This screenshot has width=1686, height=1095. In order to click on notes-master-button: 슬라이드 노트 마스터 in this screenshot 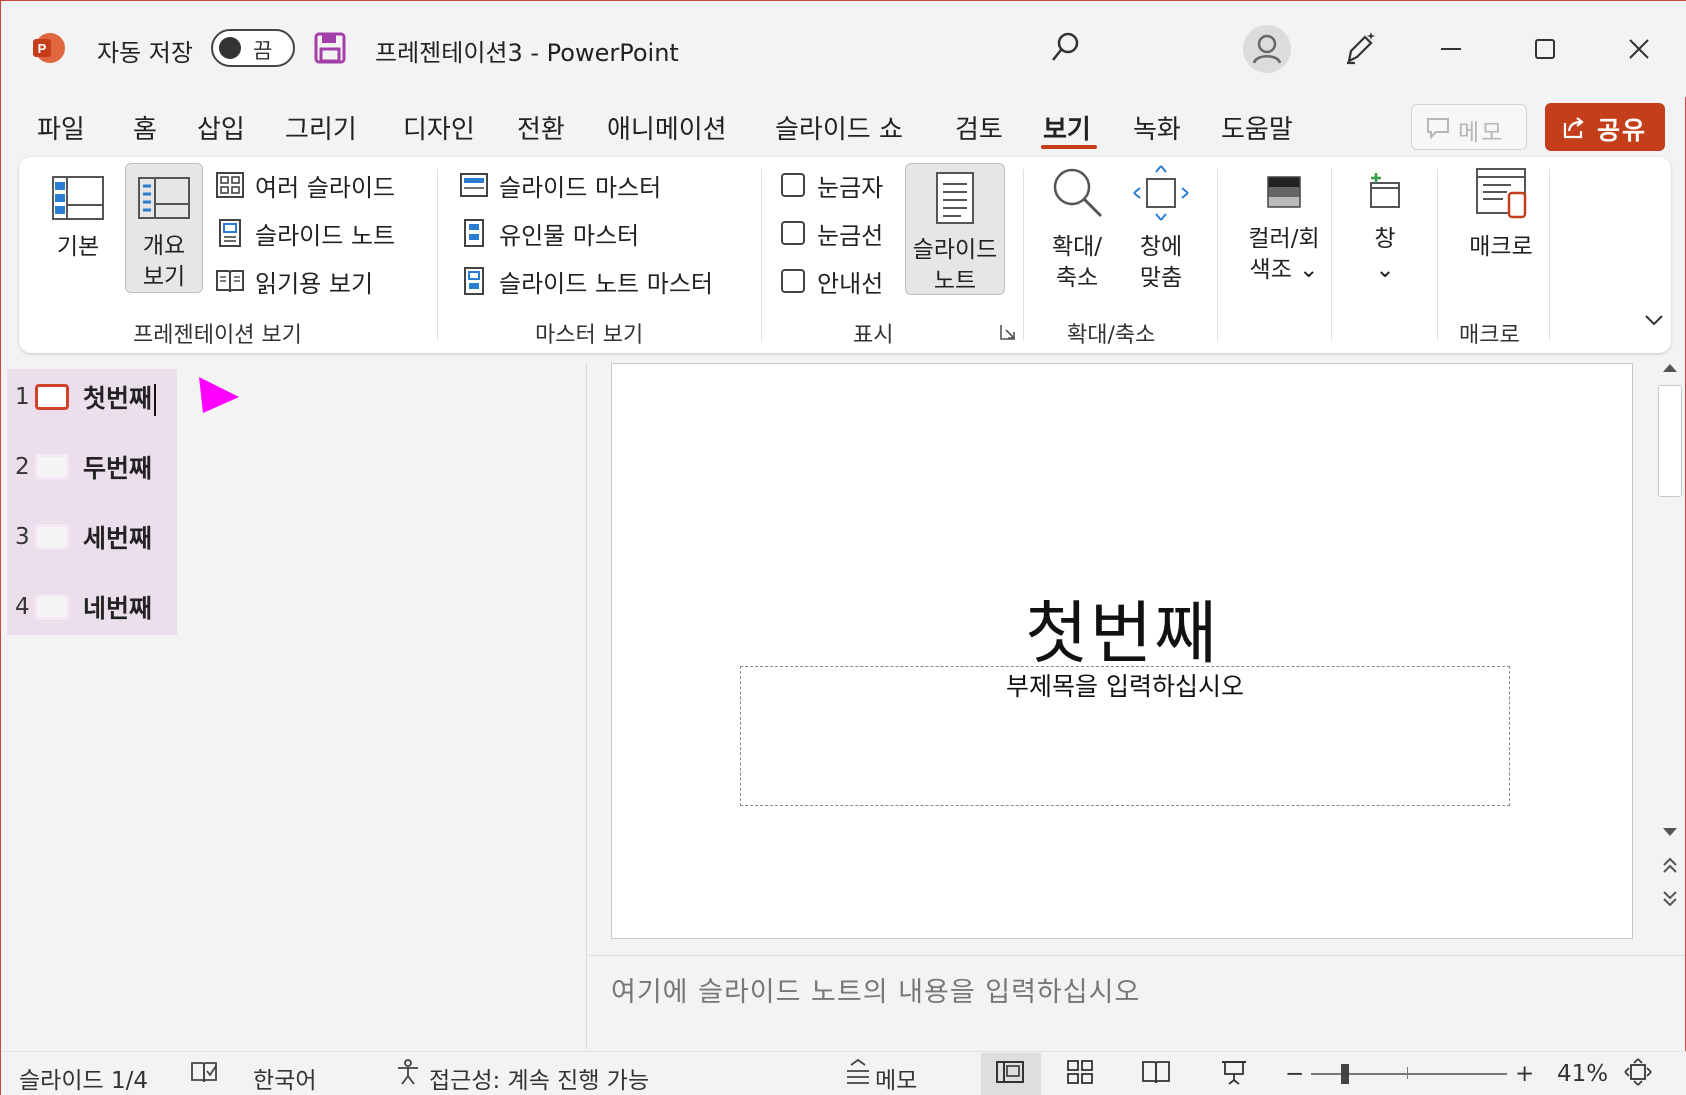, I will do `click(586, 281)`.